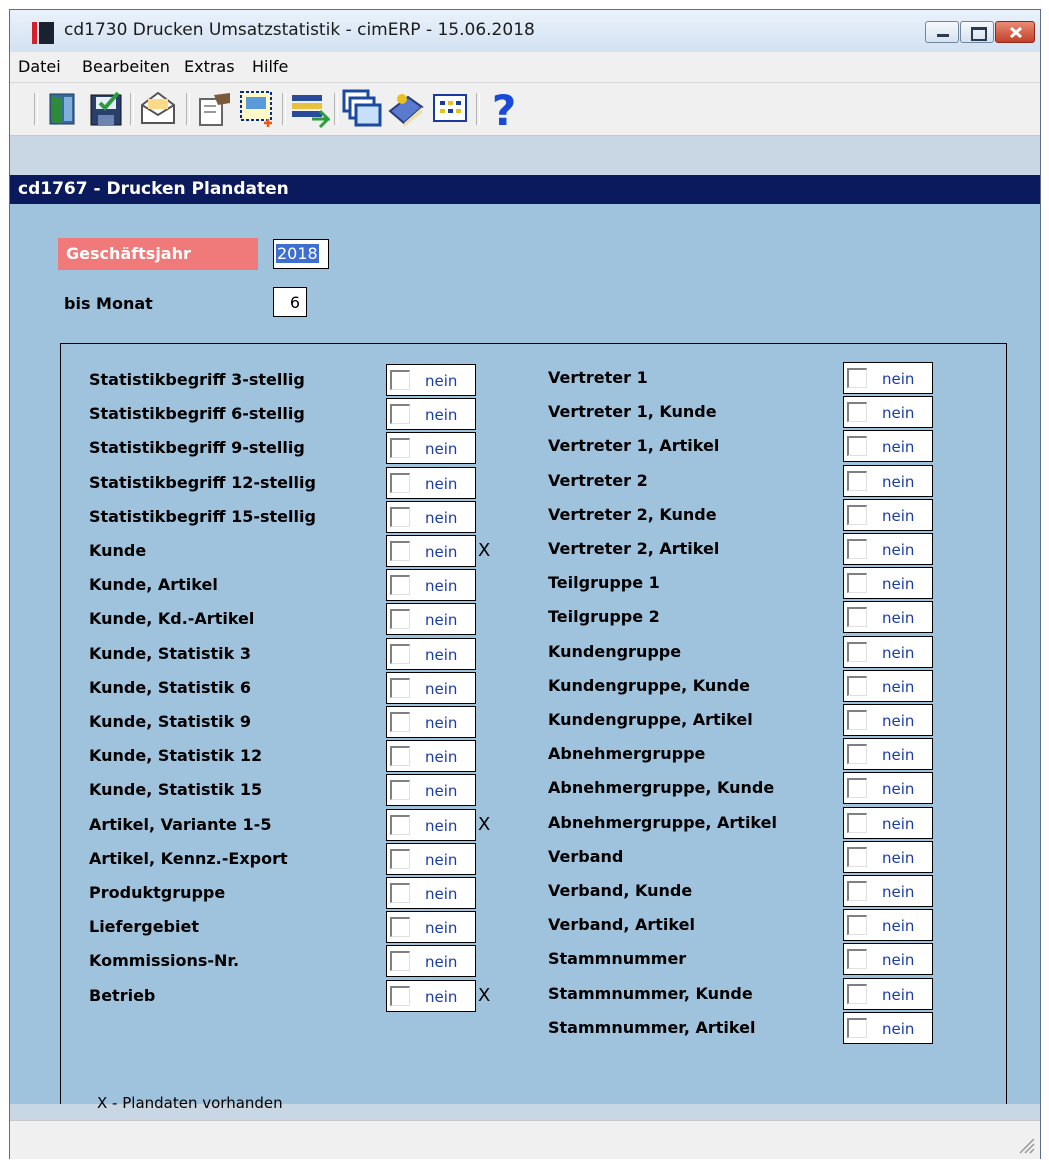  What do you see at coordinates (126, 66) in the screenshot?
I see `menu-bearbeiten: Bearbeiten` at bounding box center [126, 66].